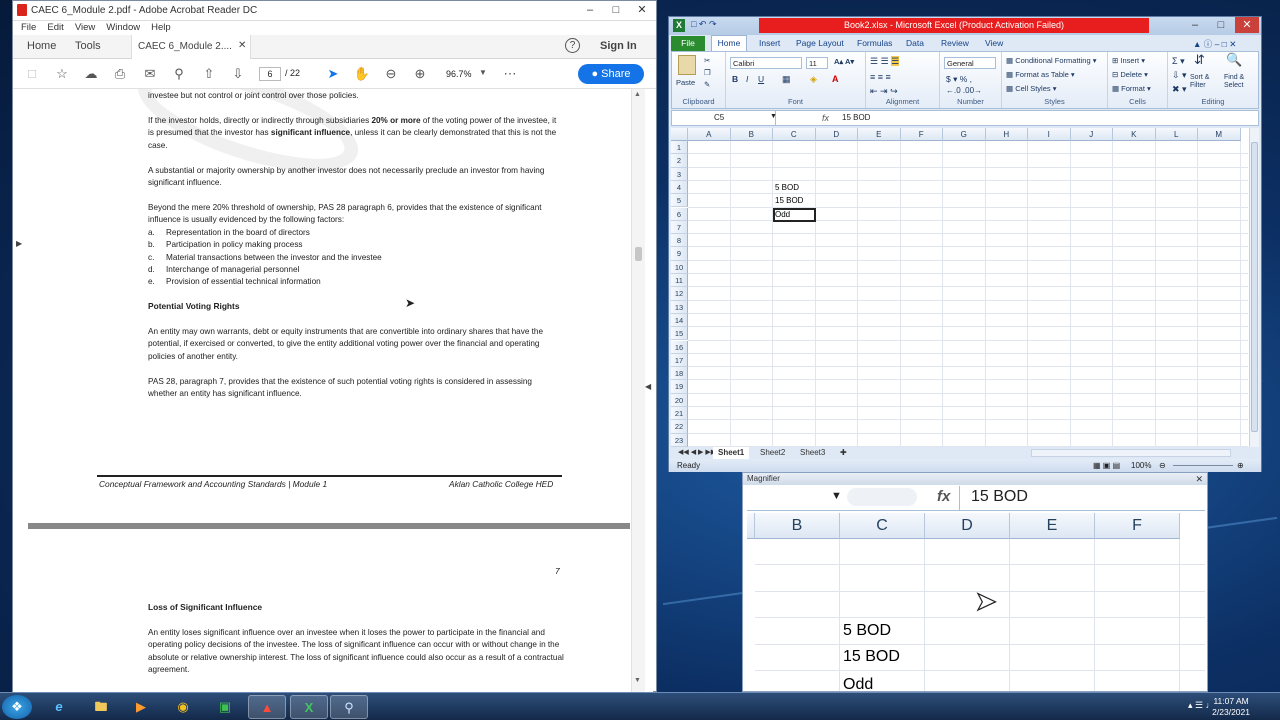  What do you see at coordinates (679, 148) in the screenshot?
I see `row-header-1: 1` at bounding box center [679, 148].